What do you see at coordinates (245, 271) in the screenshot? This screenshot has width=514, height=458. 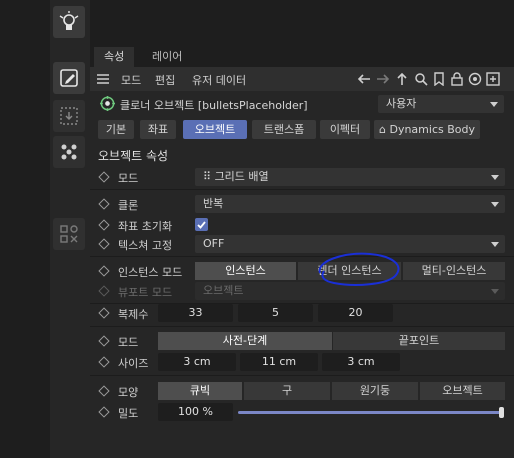 I see `instance-option: 인스턴스` at bounding box center [245, 271].